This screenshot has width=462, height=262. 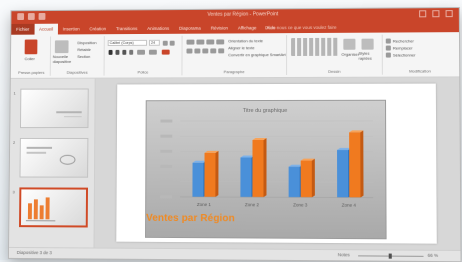 I want to click on section-button: Section, so click(x=83, y=56).